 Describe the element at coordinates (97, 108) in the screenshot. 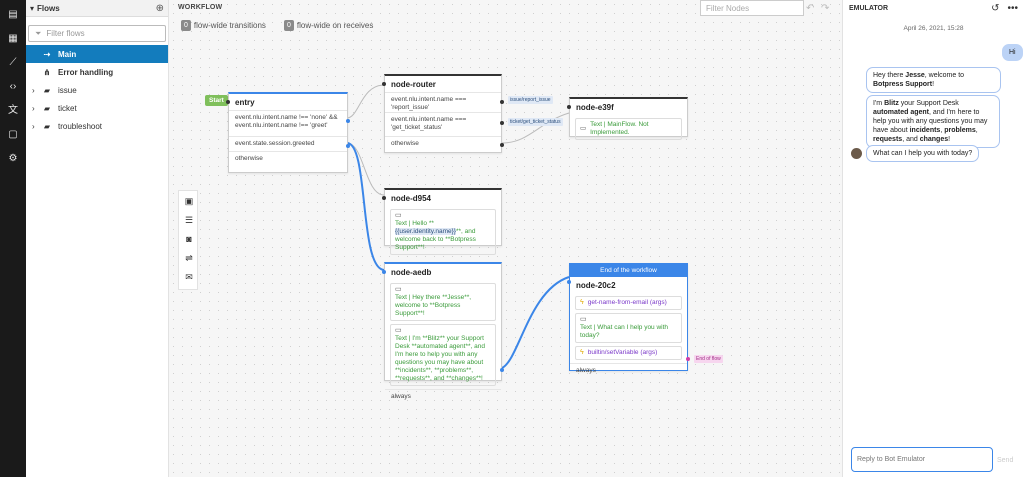

I see `flow-folder-ticket: › ▰ ticket` at that location.